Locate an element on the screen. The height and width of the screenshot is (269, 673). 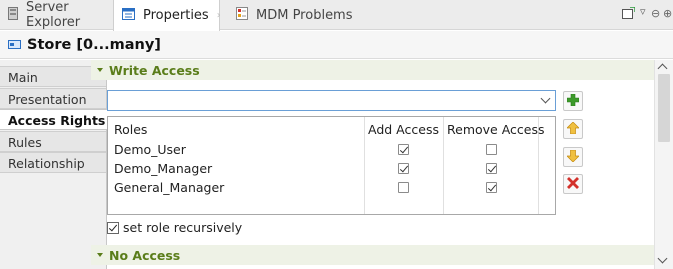
section-title: Write Access is located at coordinates (154, 70).